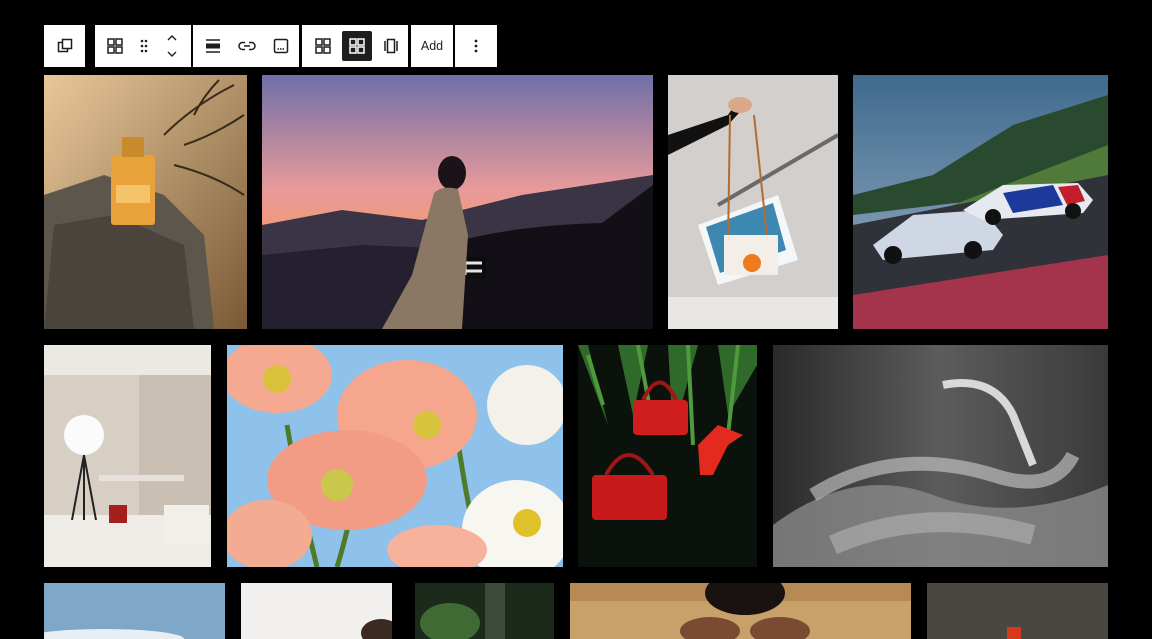 This screenshot has height=639, width=1152. I want to click on gallery-image-red-bags, so click(667, 456).